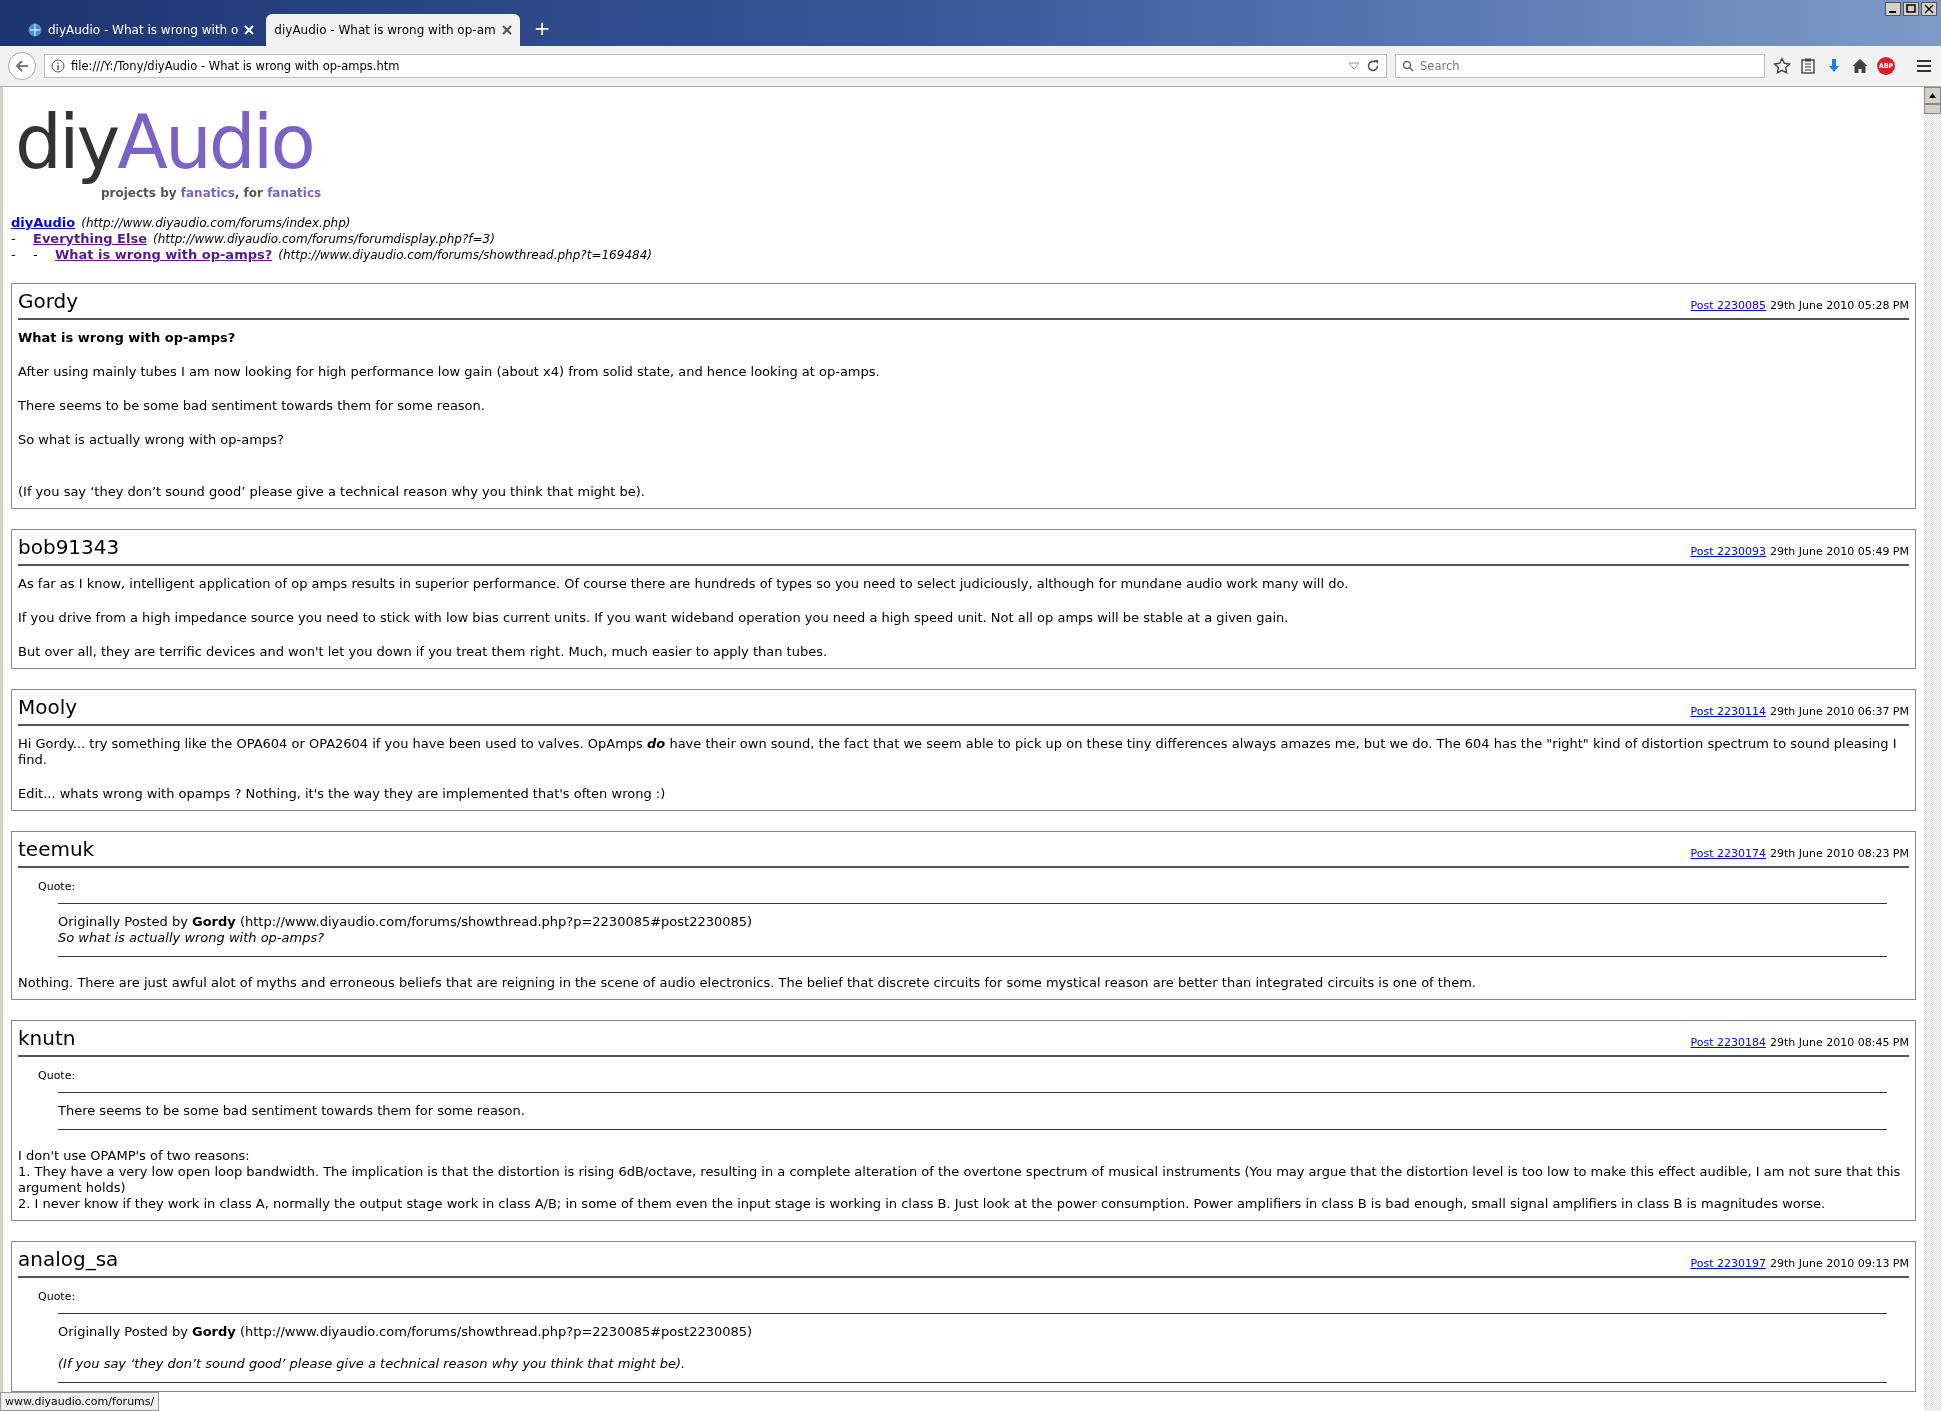 The image size is (1941, 1411). I want to click on post-date: 29th June 2010 08:23 PM, so click(1839, 854).